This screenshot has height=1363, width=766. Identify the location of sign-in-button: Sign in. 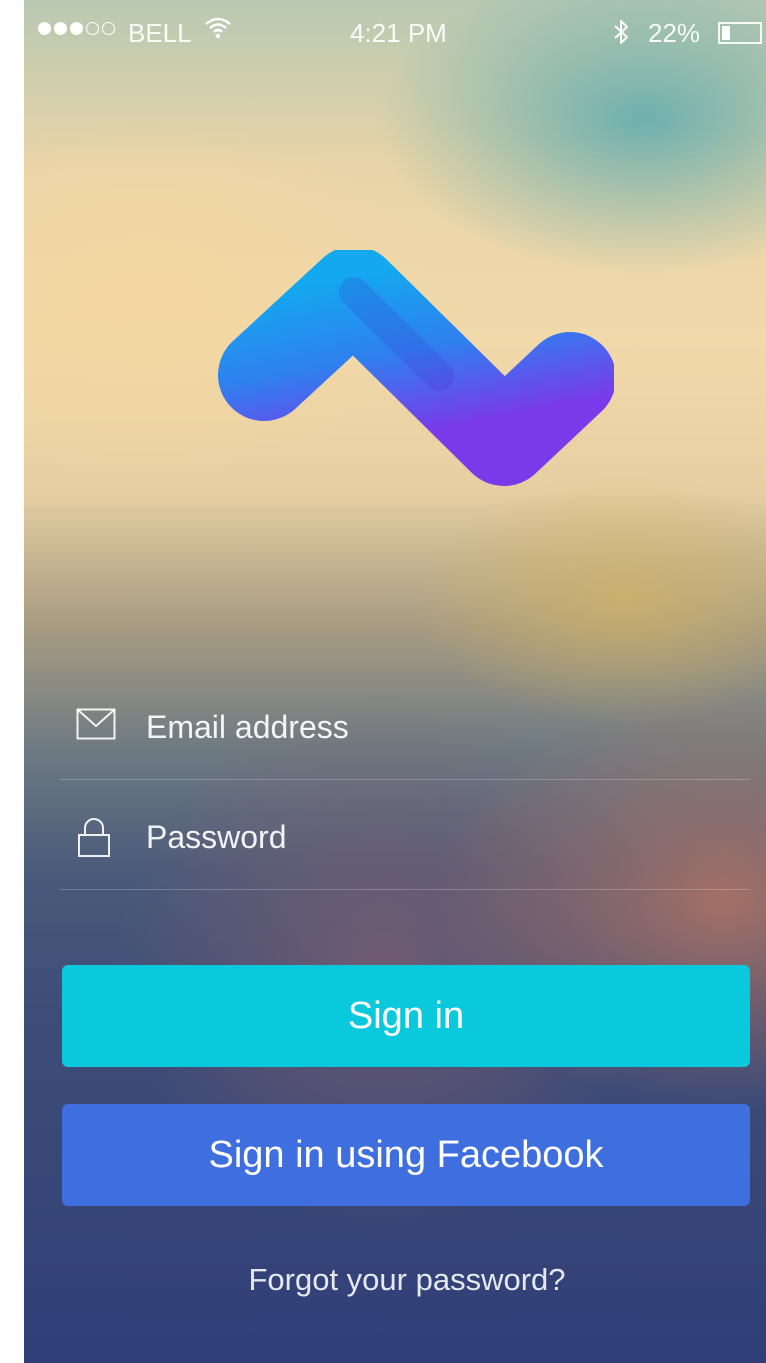
(406, 1016).